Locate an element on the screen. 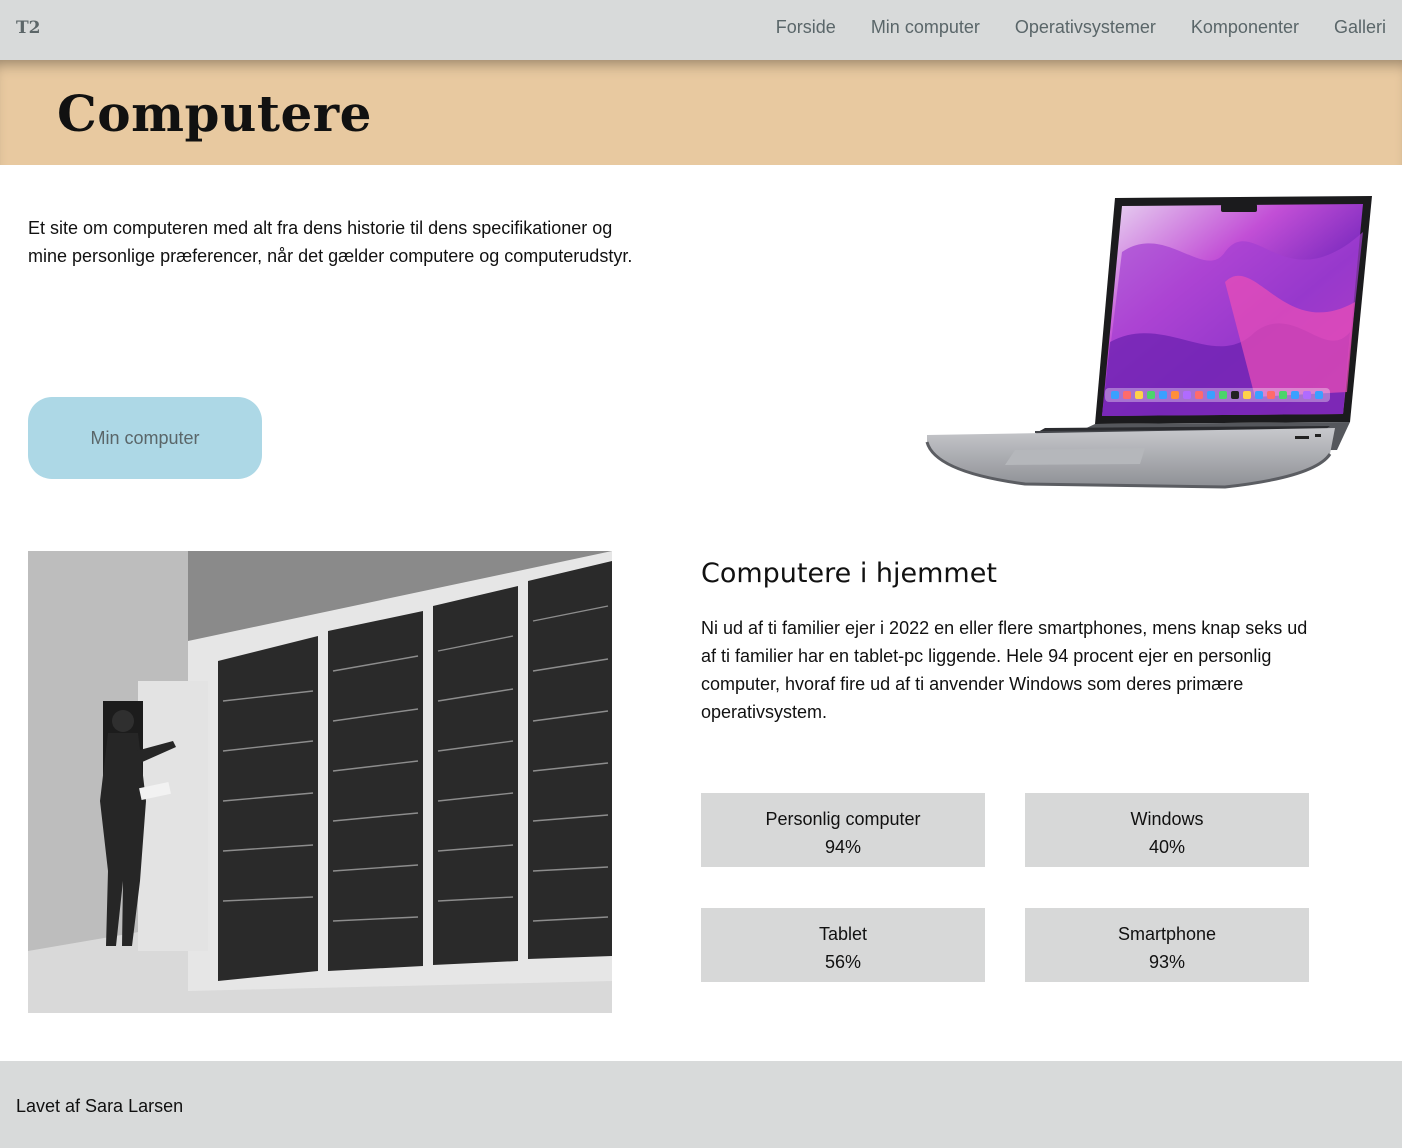  stat-card: Smartphone 93% is located at coordinates (1167, 945).